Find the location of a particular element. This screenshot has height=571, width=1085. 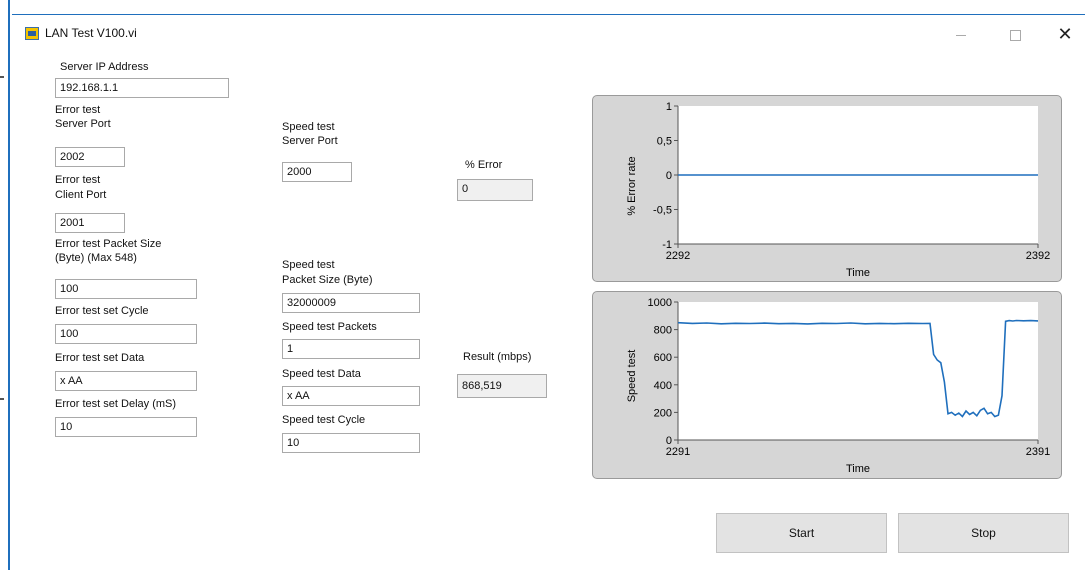

error-rate-graph: % Error rate Time 1 0,5 0 -0,5 -1 2292 2392 is located at coordinates (827, 188).